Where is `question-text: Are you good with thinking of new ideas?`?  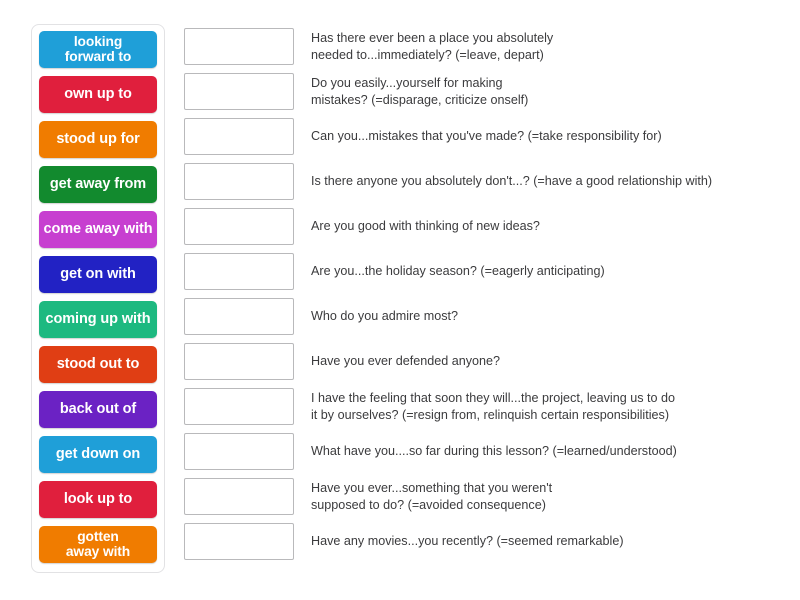 question-text: Are you good with thinking of new ideas? is located at coordinates (425, 226).